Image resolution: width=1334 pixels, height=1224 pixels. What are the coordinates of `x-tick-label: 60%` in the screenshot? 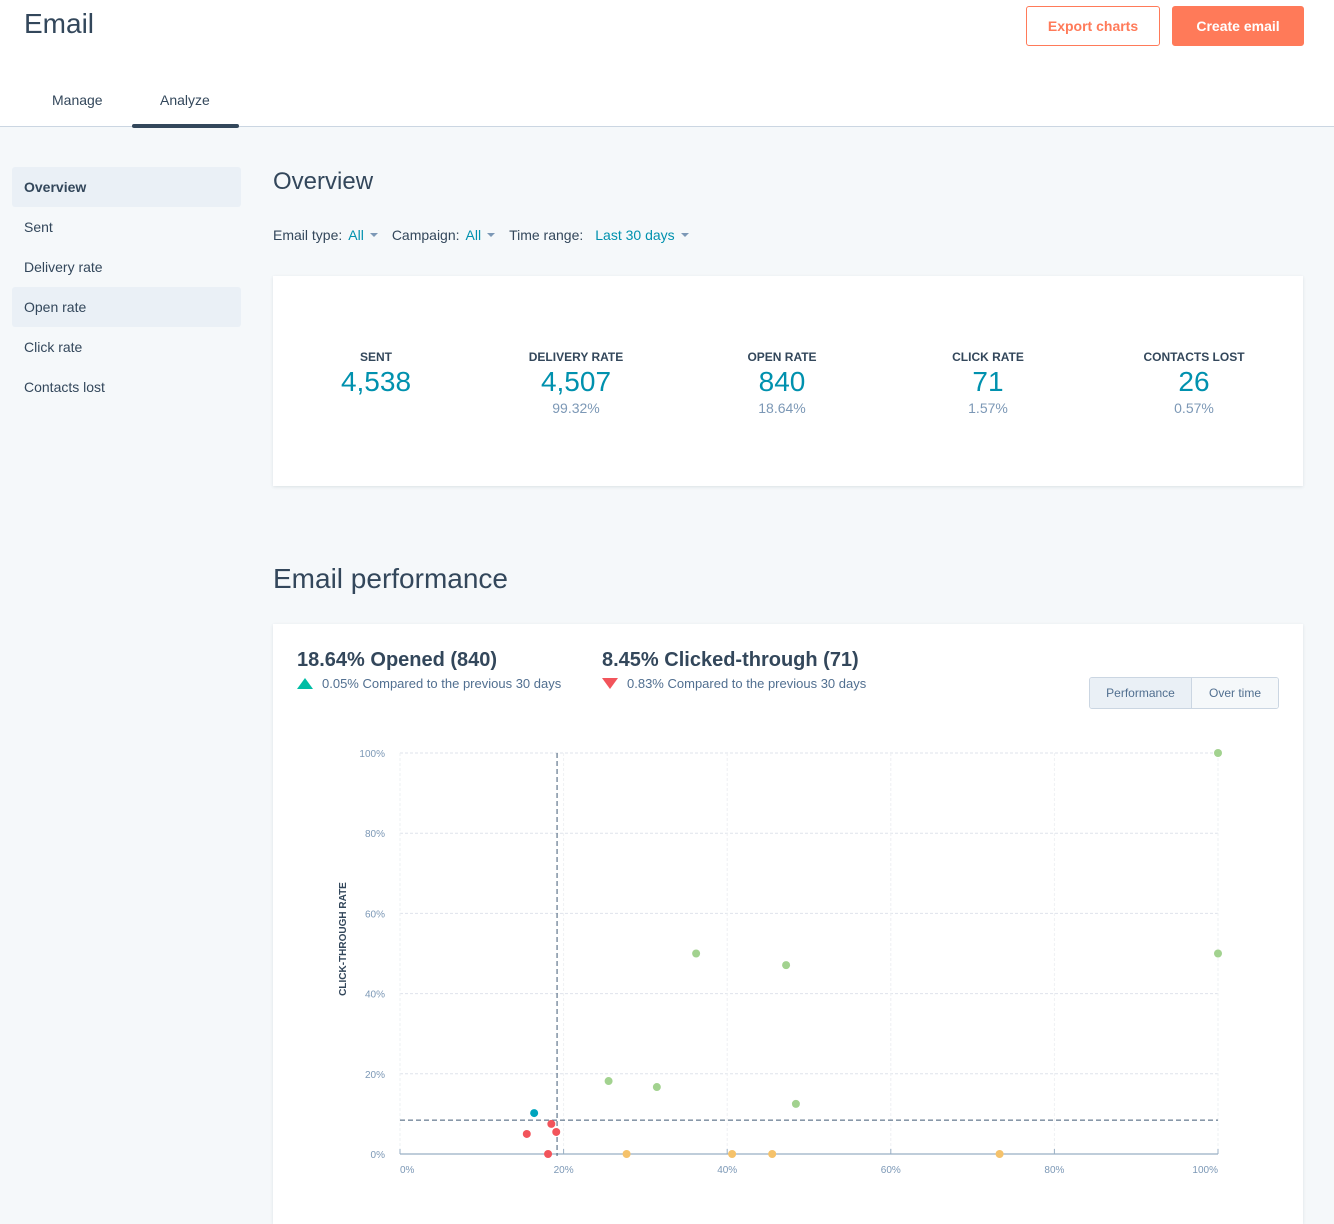 It's located at (891, 1170).